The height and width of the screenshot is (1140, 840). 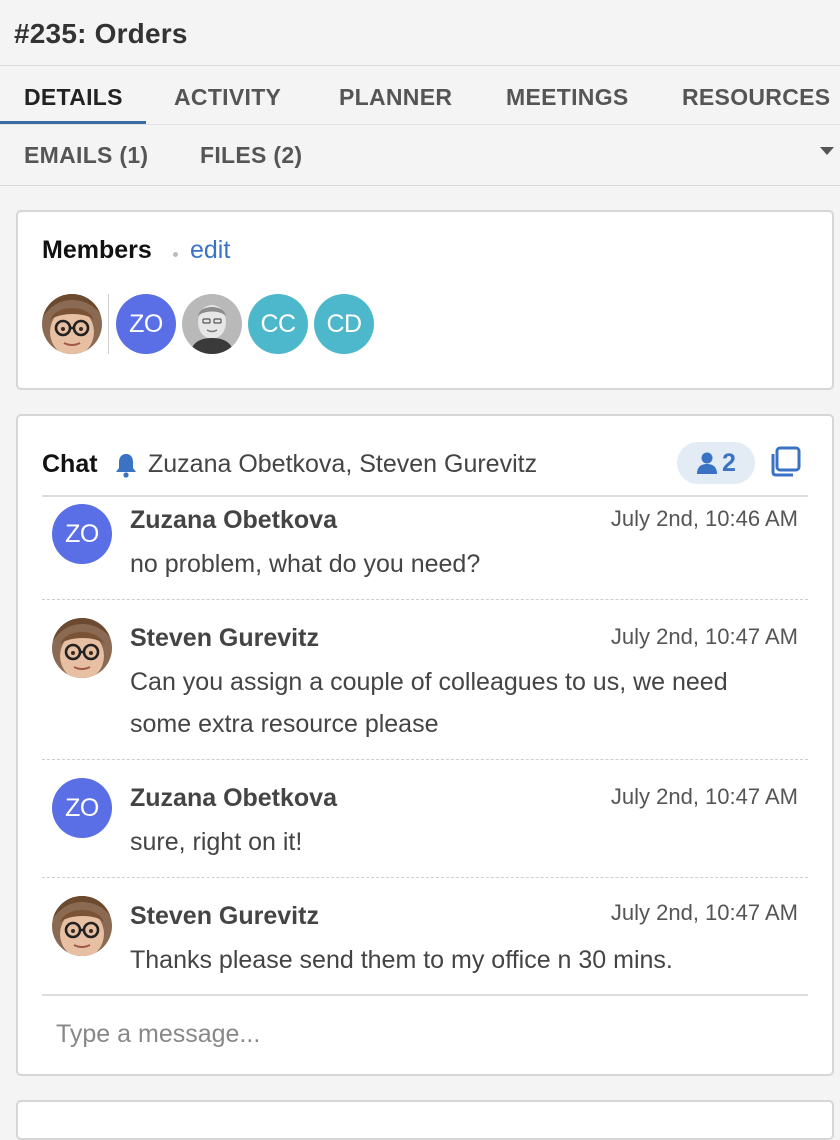 What do you see at coordinates (278, 324) in the screenshot?
I see `avatar: CC` at bounding box center [278, 324].